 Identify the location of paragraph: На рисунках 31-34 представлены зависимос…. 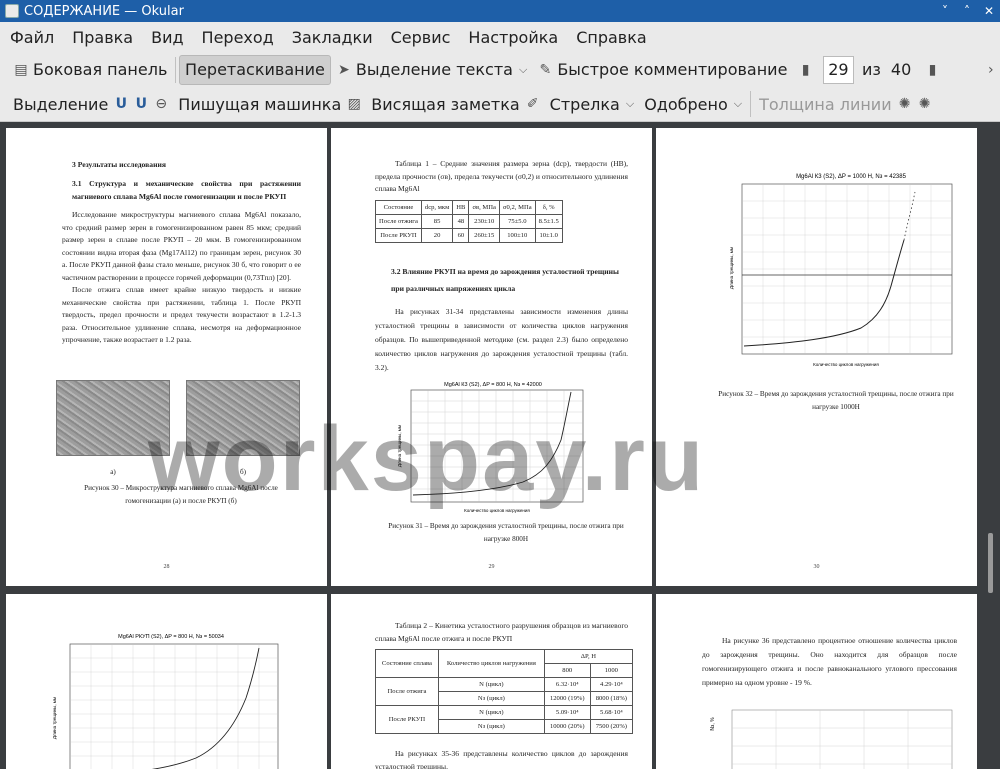
(501, 339).